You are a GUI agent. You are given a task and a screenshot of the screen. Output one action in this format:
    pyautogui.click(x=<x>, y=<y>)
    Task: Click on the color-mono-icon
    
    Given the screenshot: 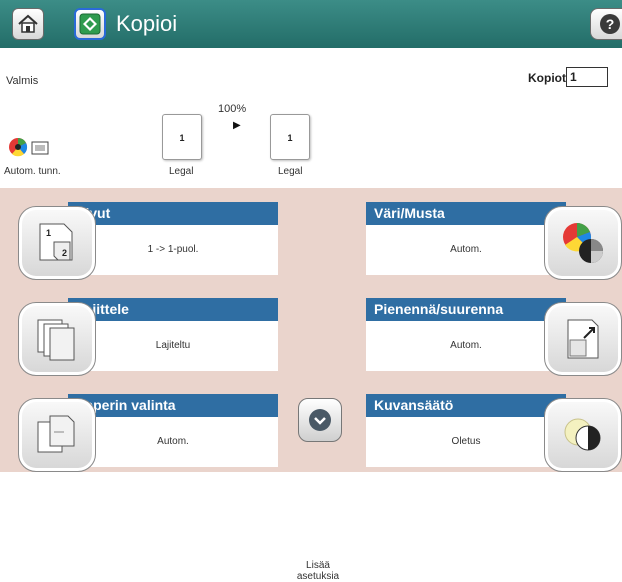 What is the action you would take?
    pyautogui.click(x=583, y=243)
    